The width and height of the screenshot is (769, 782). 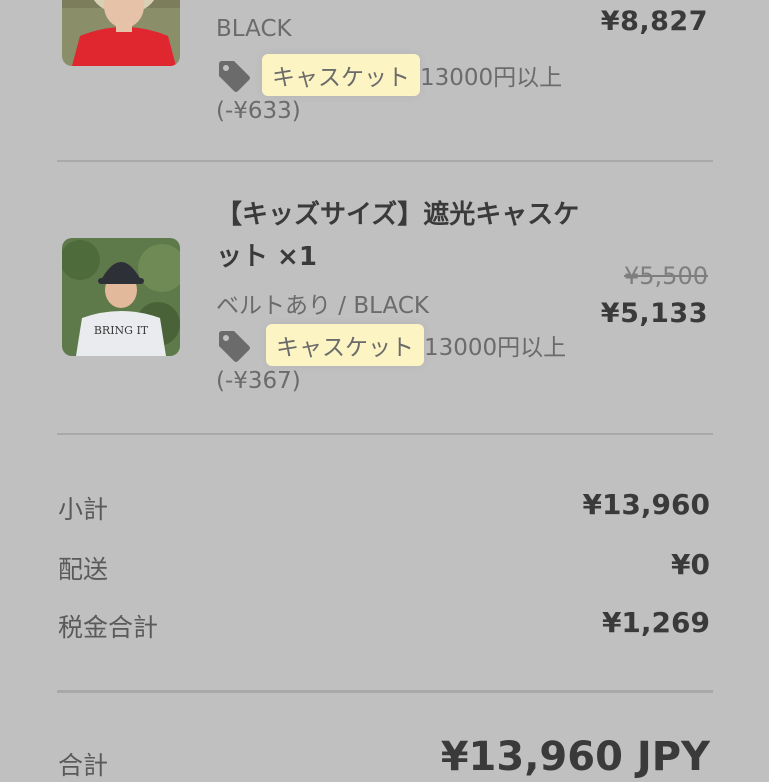 What do you see at coordinates (121, 330) in the screenshot?
I see `shirt-print-text: BRING IT` at bounding box center [121, 330].